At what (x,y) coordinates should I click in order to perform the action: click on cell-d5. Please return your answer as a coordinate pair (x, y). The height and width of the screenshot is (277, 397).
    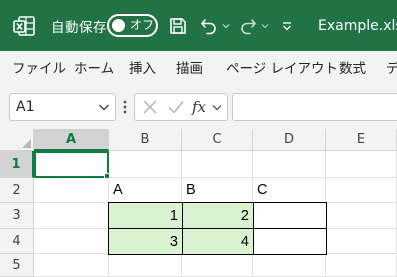
    Looking at the image, I should click on (289, 266).